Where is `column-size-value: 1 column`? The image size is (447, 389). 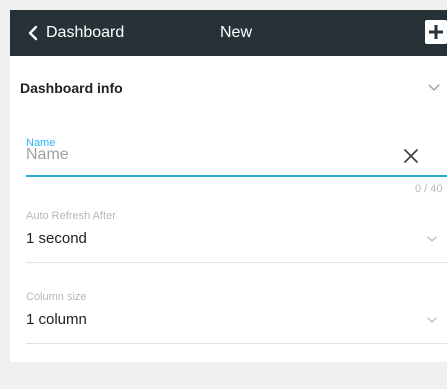
column-size-value: 1 column is located at coordinates (56, 319).